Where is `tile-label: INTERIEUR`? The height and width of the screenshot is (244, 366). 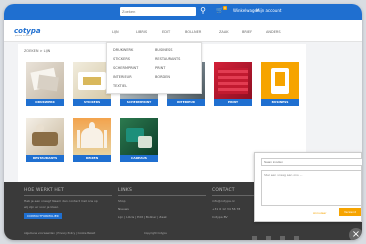
tile-label: INTERIEUR is located at coordinates (186, 102).